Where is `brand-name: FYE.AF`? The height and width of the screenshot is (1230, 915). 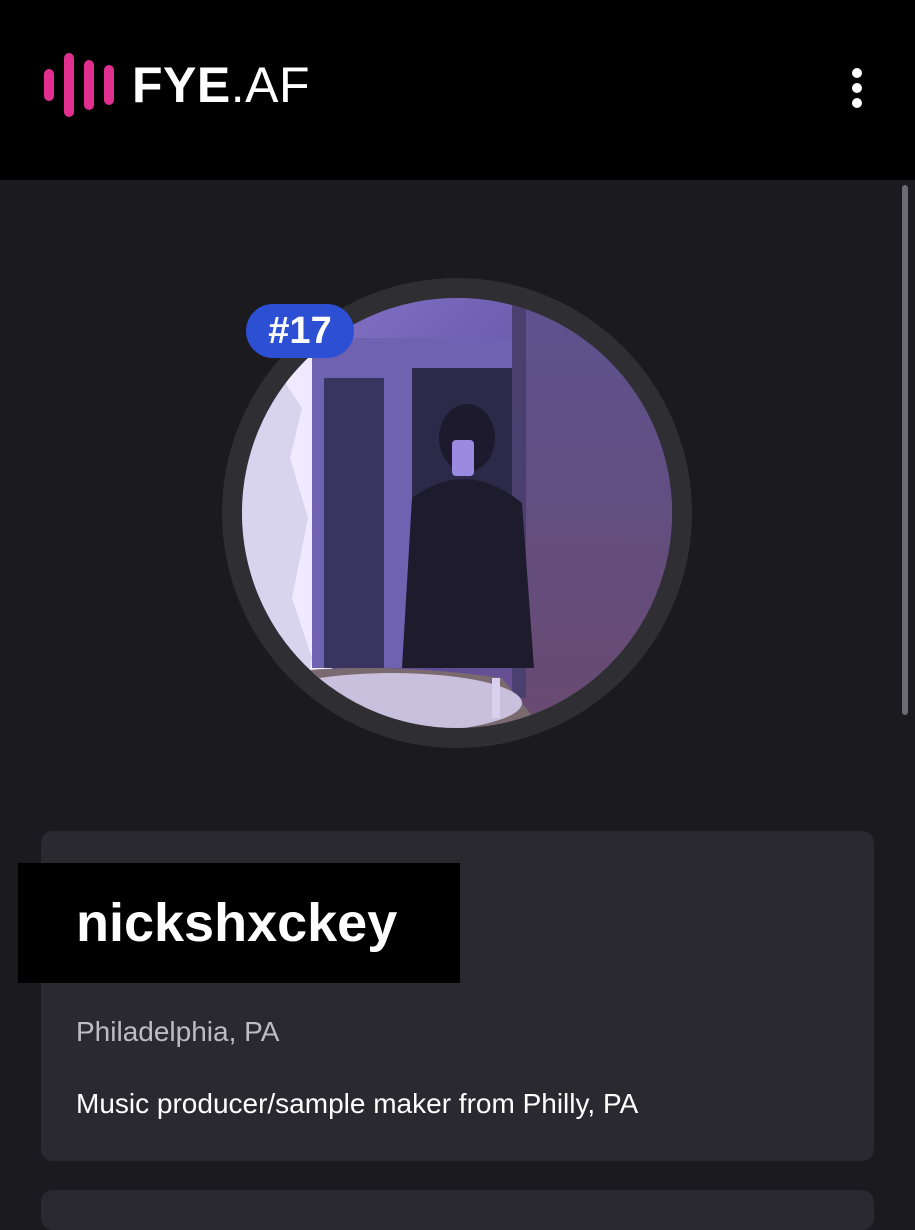
brand-name: FYE.AF is located at coordinates (221, 85).